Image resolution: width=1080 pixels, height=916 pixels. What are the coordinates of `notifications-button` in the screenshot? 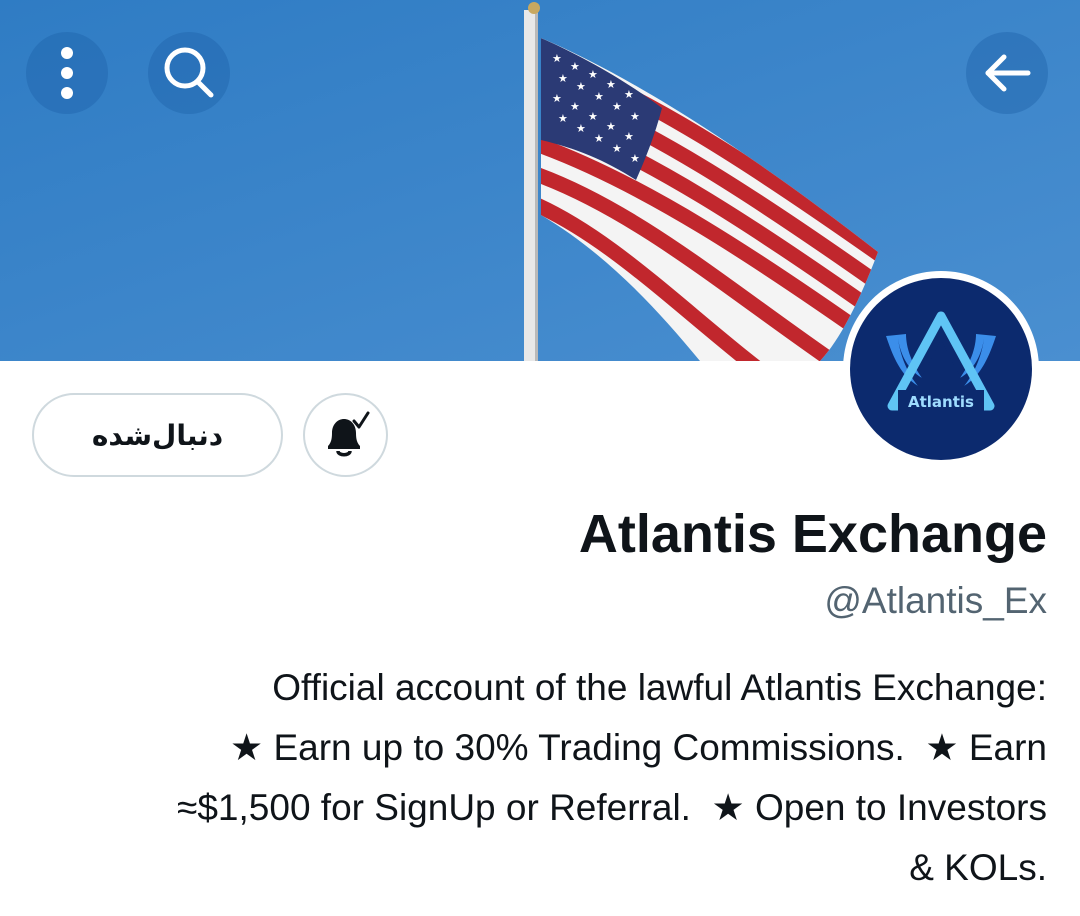 It's located at (345, 435).